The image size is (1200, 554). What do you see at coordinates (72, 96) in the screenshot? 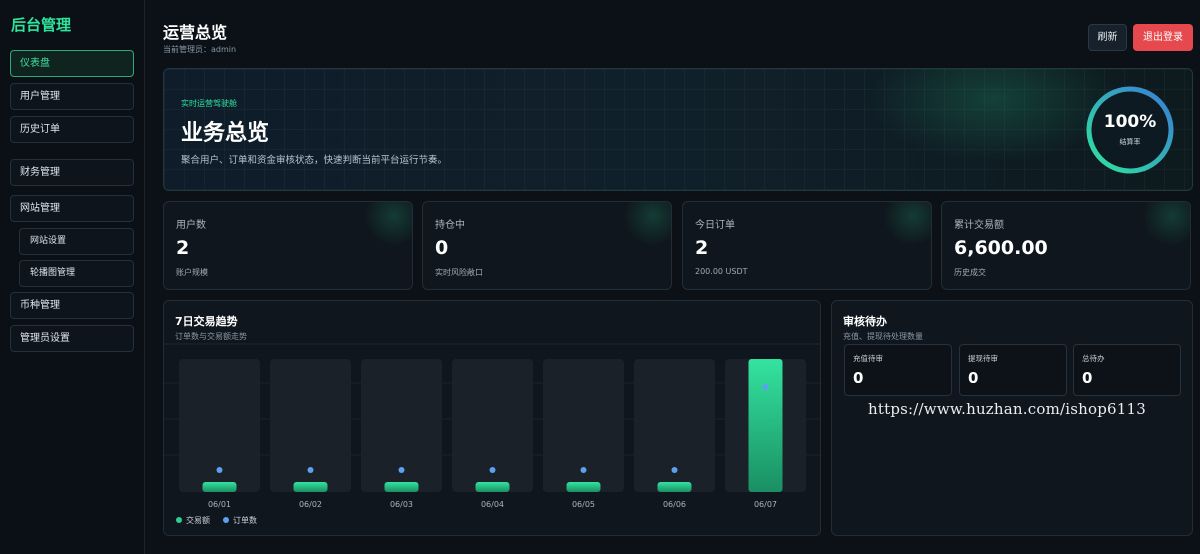
I see `sidebar-item-users: 用户管理` at bounding box center [72, 96].